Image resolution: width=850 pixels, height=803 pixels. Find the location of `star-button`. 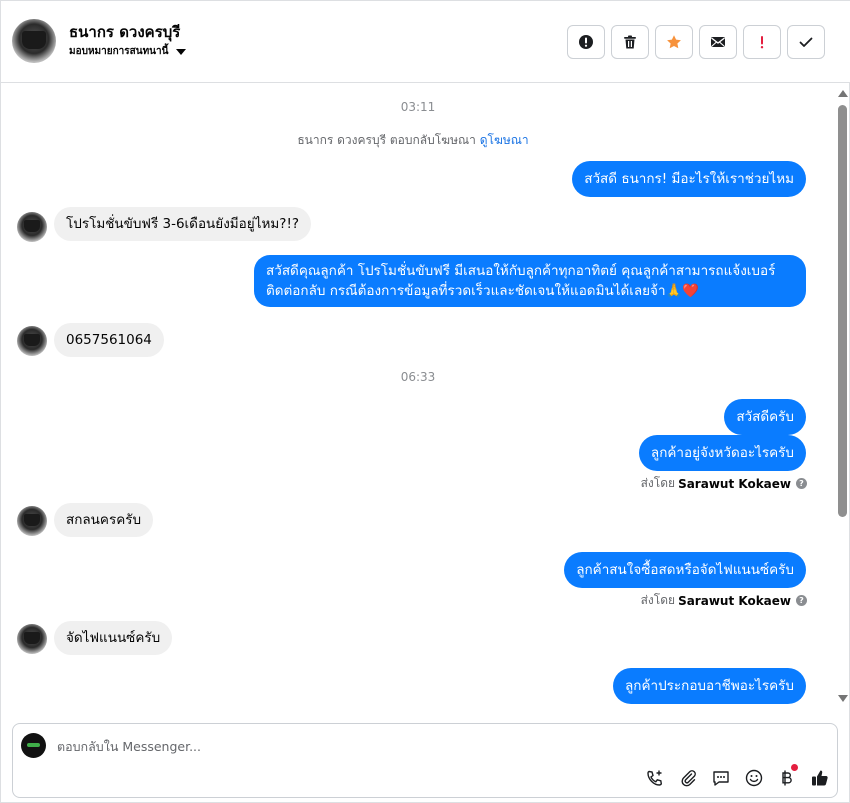

star-button is located at coordinates (674, 42).